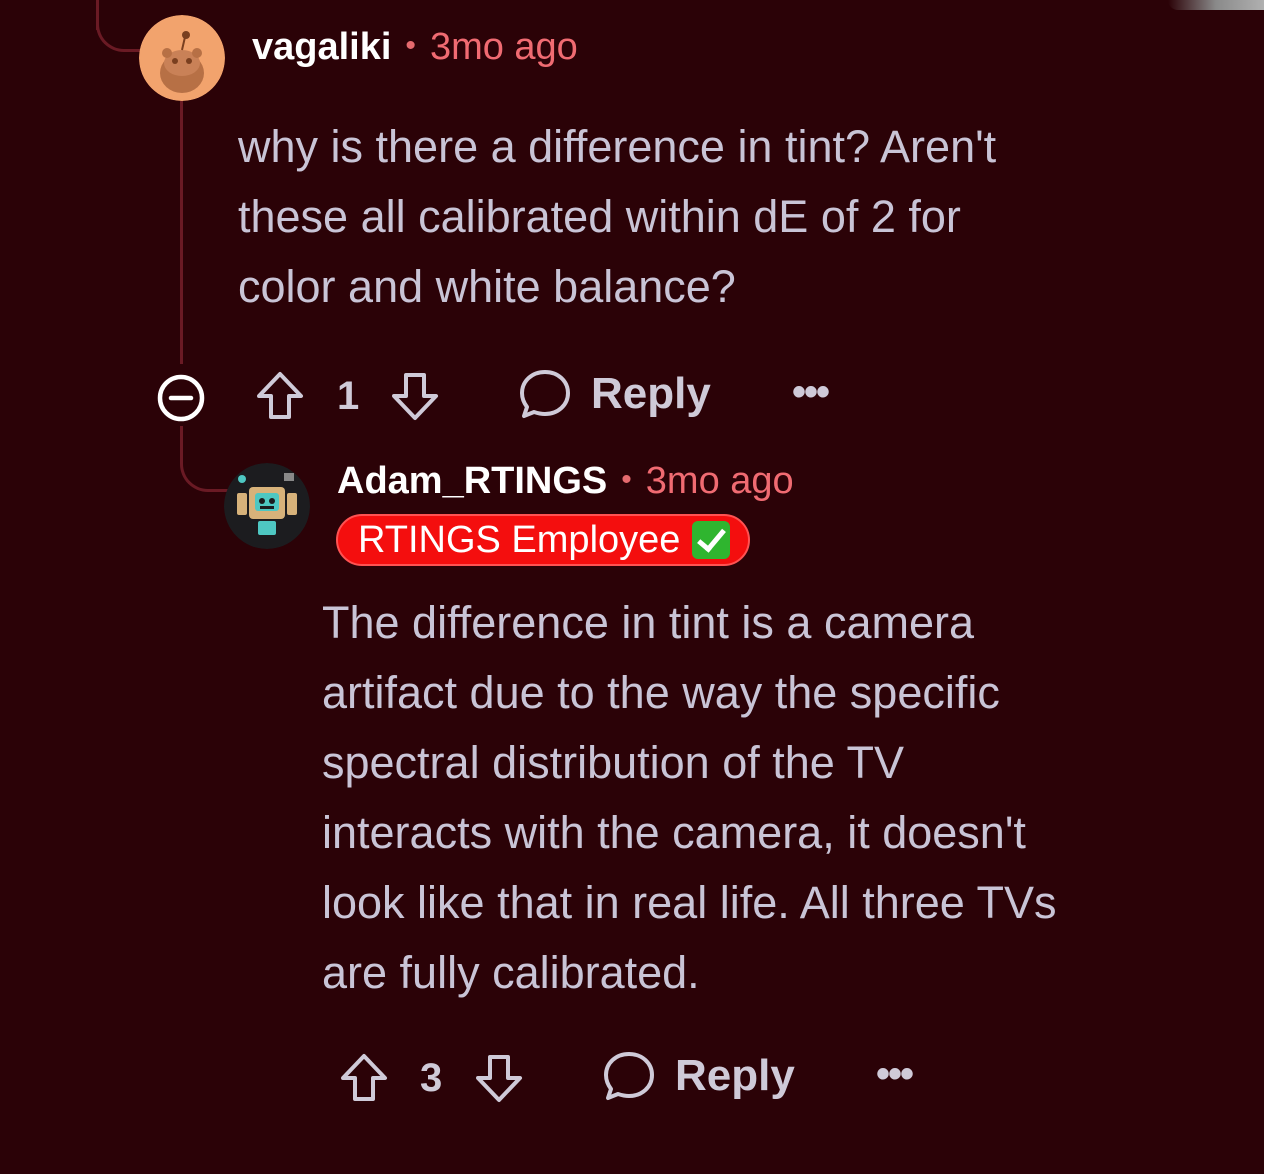 The image size is (1264, 1174). Describe the element at coordinates (181, 230) in the screenshot. I see `thread-line-reply-top` at that location.